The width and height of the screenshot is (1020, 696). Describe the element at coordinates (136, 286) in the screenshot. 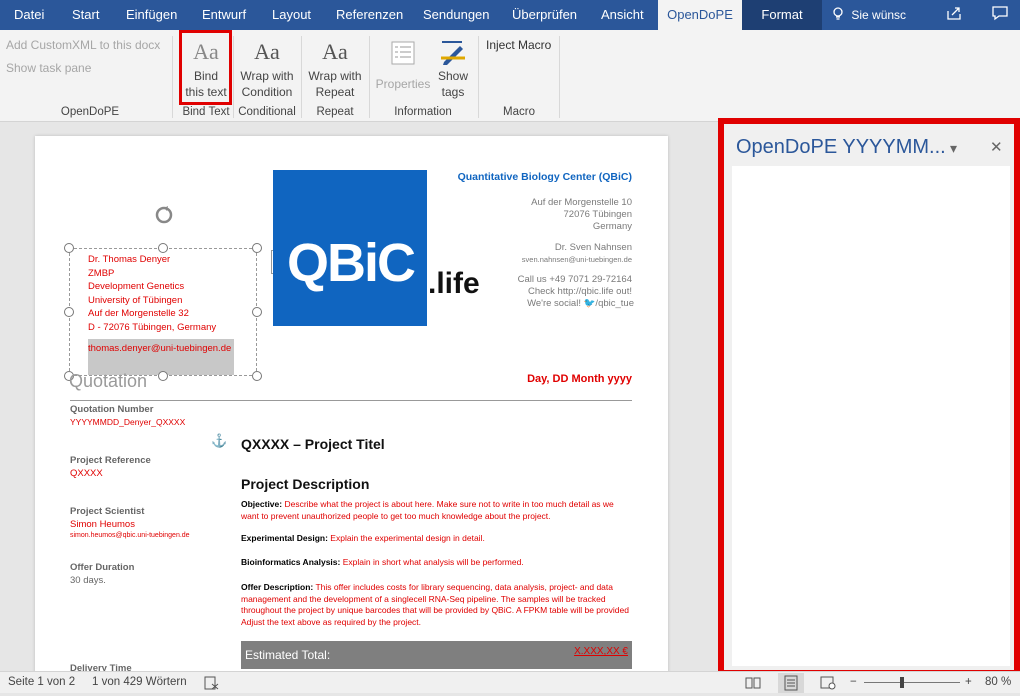

I see `address-line: Development Genetics` at that location.